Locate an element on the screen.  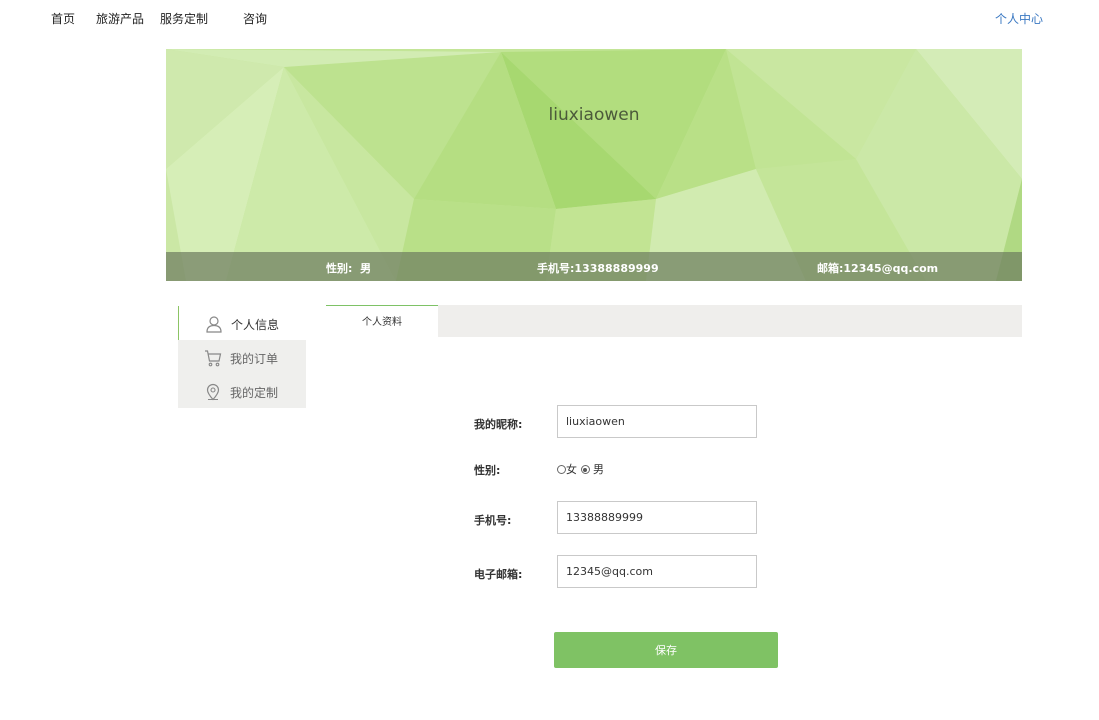
save-button: 保存 is located at coordinates (666, 650).